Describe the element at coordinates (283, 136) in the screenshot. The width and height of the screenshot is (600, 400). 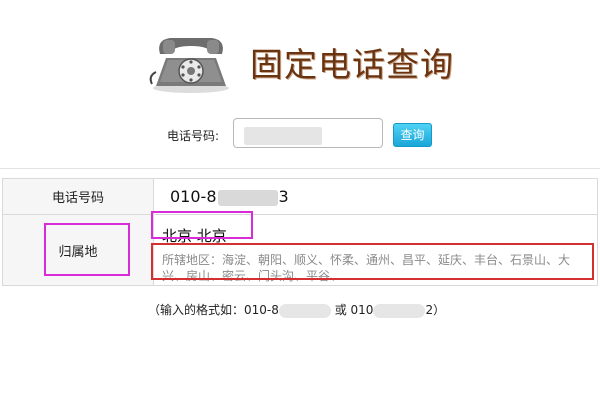
I see `redacted-input-value` at that location.